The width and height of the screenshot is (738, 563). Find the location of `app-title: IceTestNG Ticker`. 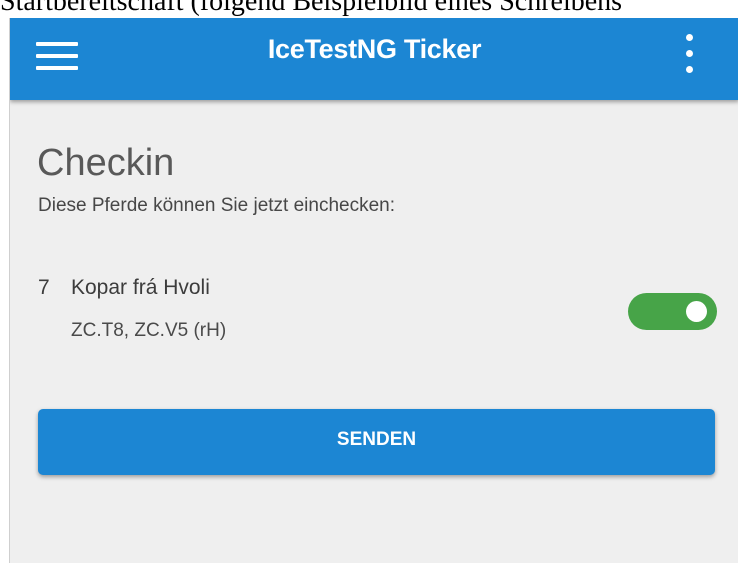

app-title: IceTestNG Ticker is located at coordinates (374, 49).